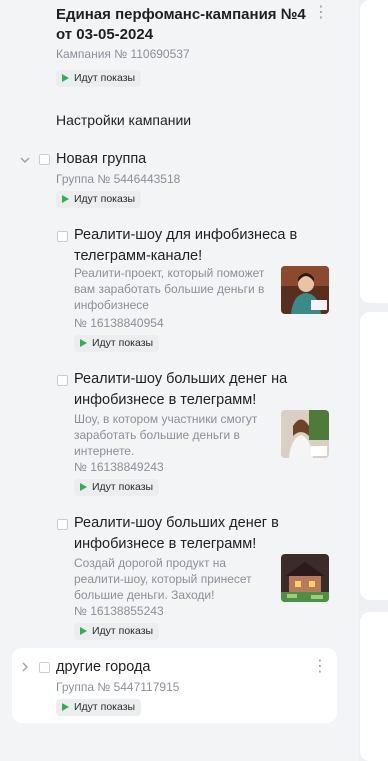  Describe the element at coordinates (320, 667) in the screenshot. I see `group-more-icon: ⋮` at that location.